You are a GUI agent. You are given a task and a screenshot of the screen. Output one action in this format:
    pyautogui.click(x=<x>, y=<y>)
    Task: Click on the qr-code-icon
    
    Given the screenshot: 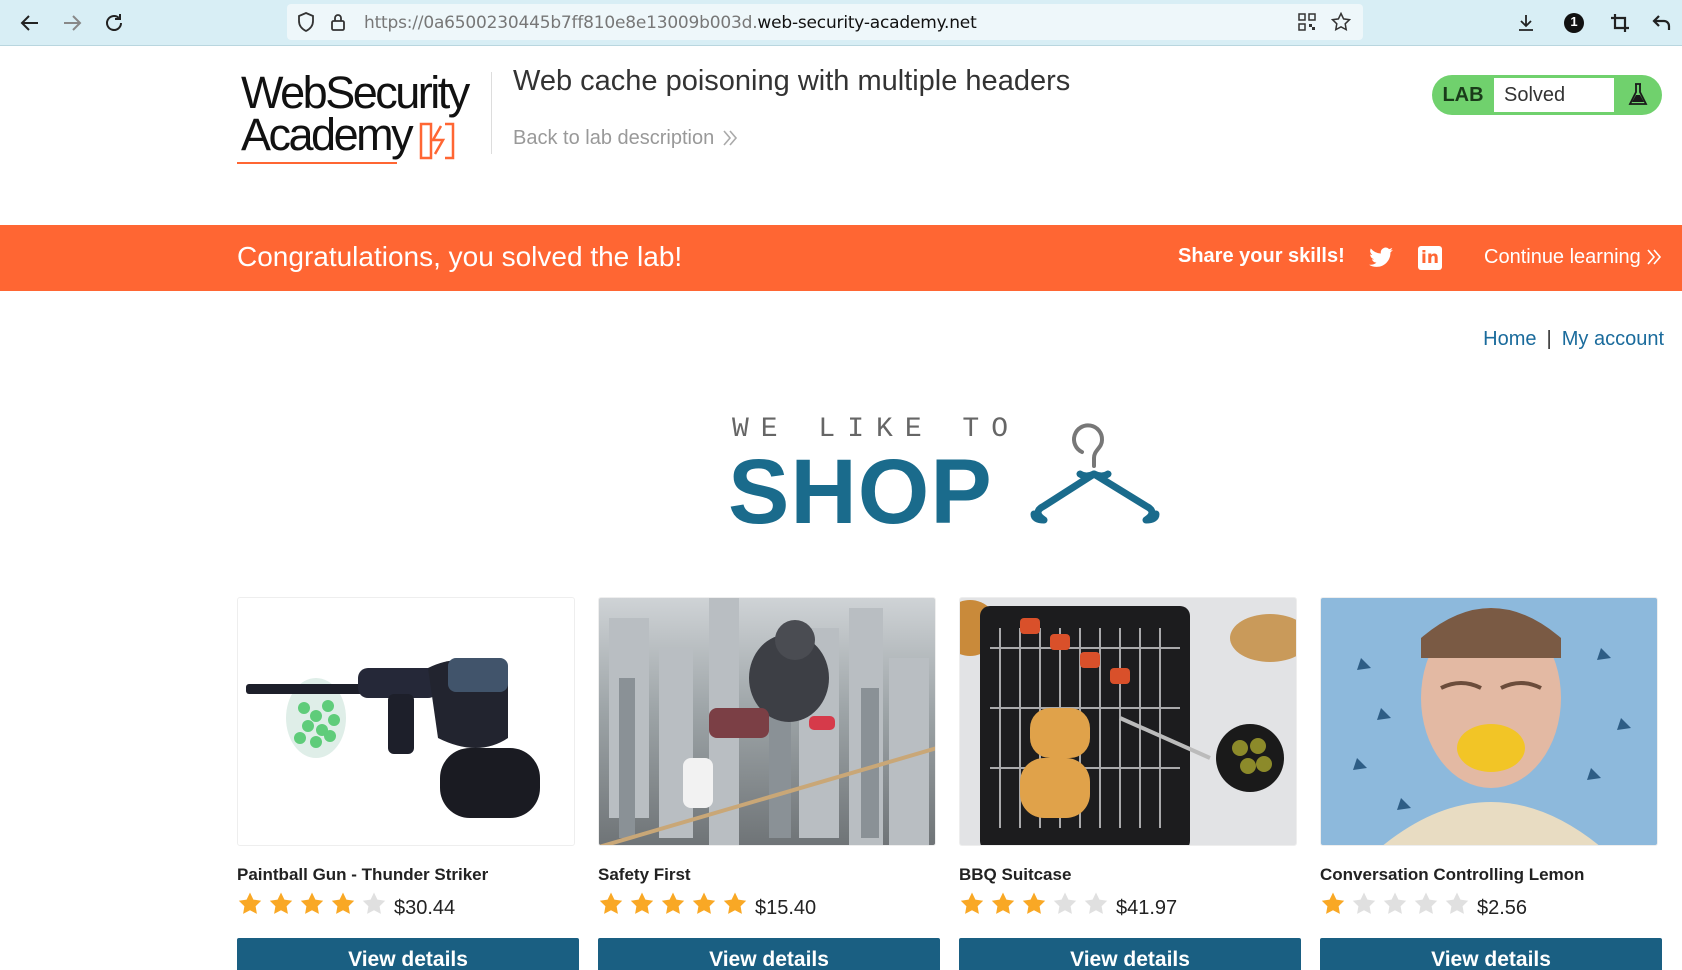 What is the action you would take?
    pyautogui.click(x=1307, y=22)
    